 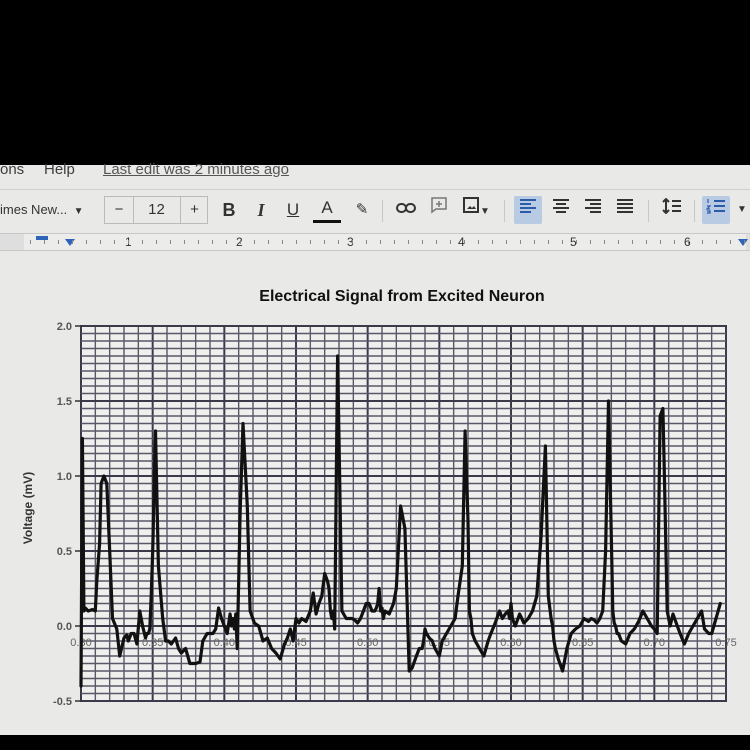 What do you see at coordinates (654, 643) in the screenshot?
I see `x-tick-label: 0.70` at bounding box center [654, 643].